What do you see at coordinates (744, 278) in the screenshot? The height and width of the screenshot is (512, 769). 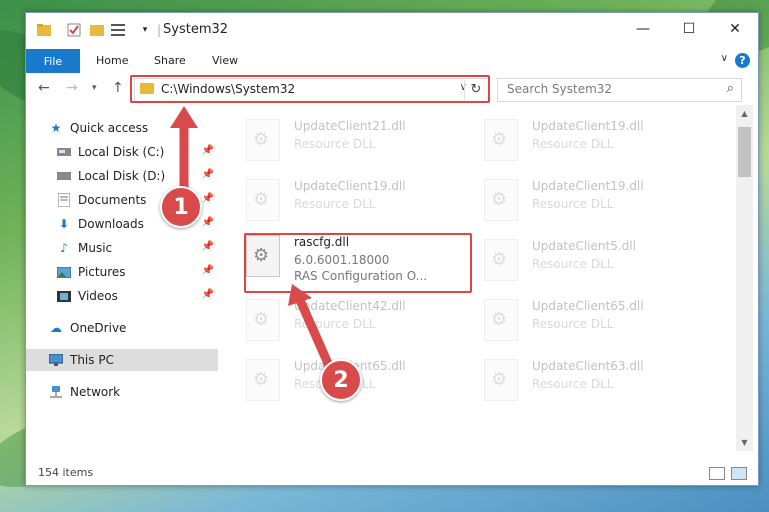 I see `vertical-scrollbar: ▲ ▼` at bounding box center [744, 278].